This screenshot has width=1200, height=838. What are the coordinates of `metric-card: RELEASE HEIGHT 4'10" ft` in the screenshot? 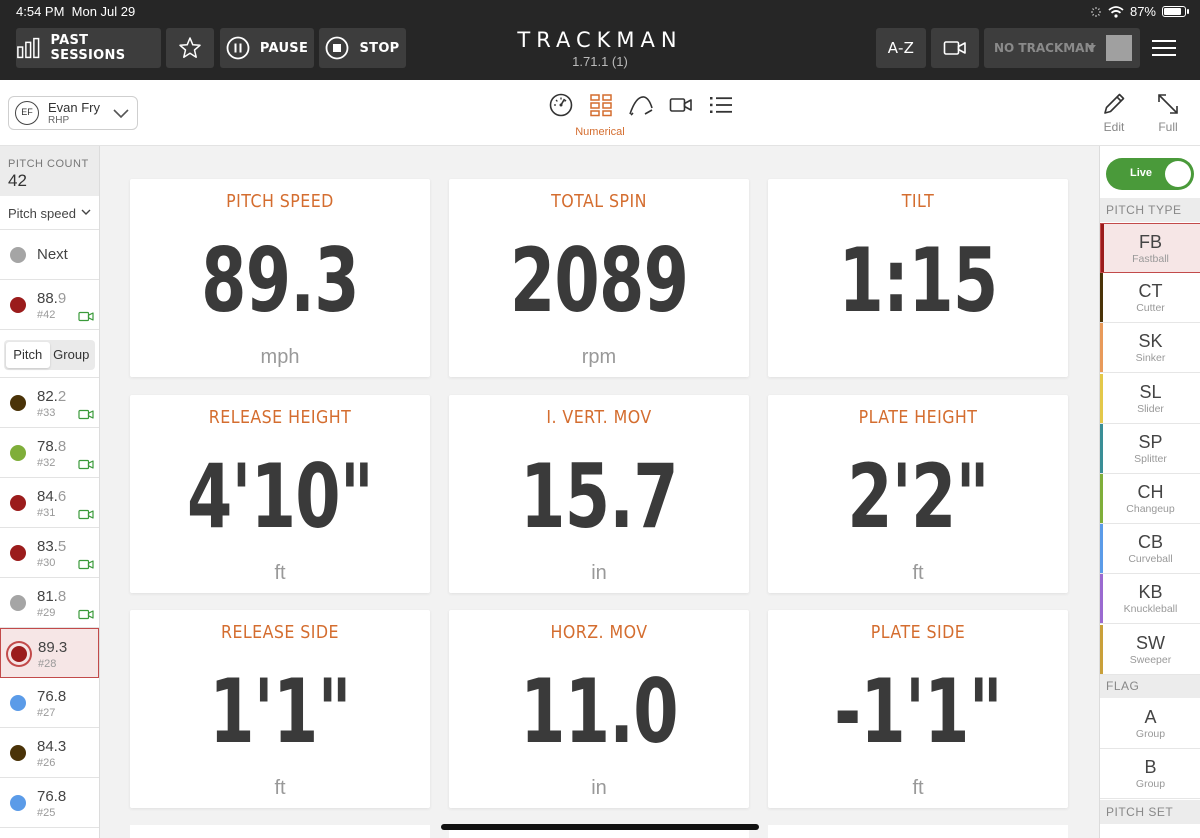 It's located at (280, 494).